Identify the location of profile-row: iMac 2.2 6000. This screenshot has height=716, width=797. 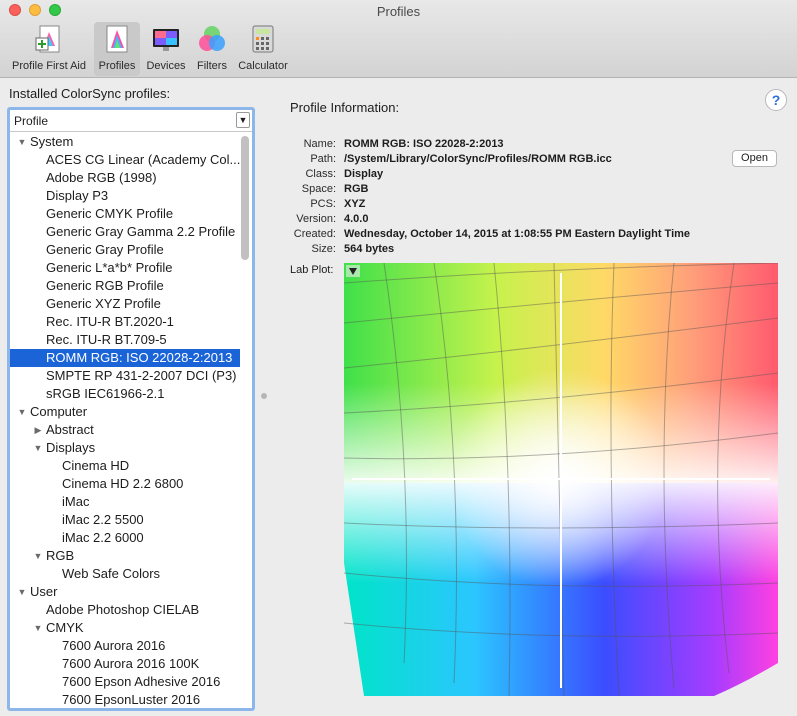
(125, 538).